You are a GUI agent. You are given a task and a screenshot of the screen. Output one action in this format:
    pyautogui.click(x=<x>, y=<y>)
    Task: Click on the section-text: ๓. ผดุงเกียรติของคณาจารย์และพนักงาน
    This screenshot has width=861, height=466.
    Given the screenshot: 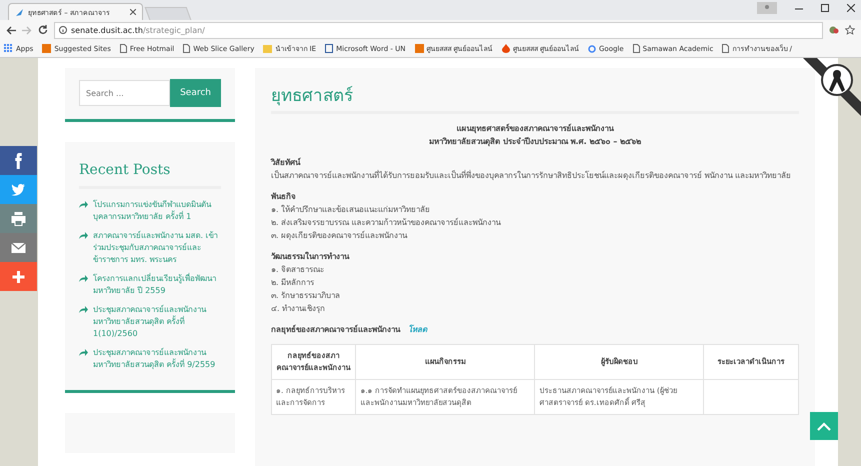 What is the action you would take?
    pyautogui.click(x=339, y=236)
    